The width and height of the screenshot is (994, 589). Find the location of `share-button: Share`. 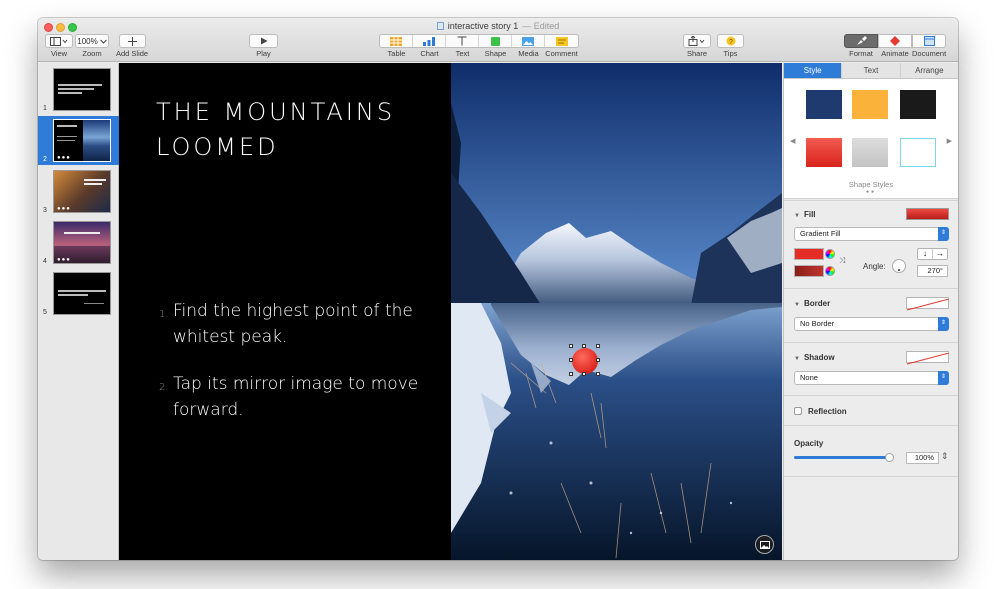

share-button: Share is located at coordinates (697, 46).